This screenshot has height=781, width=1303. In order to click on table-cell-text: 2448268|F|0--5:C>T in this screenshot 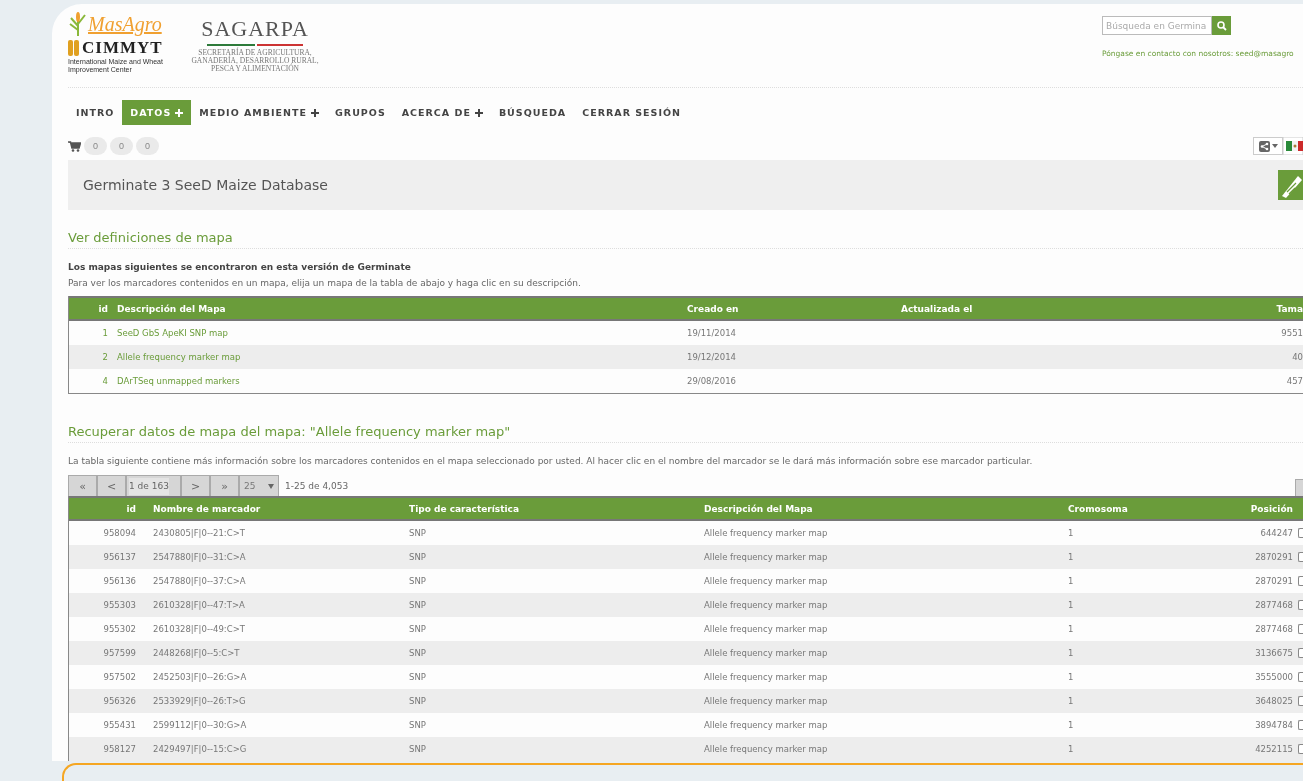, I will do `click(196, 653)`.